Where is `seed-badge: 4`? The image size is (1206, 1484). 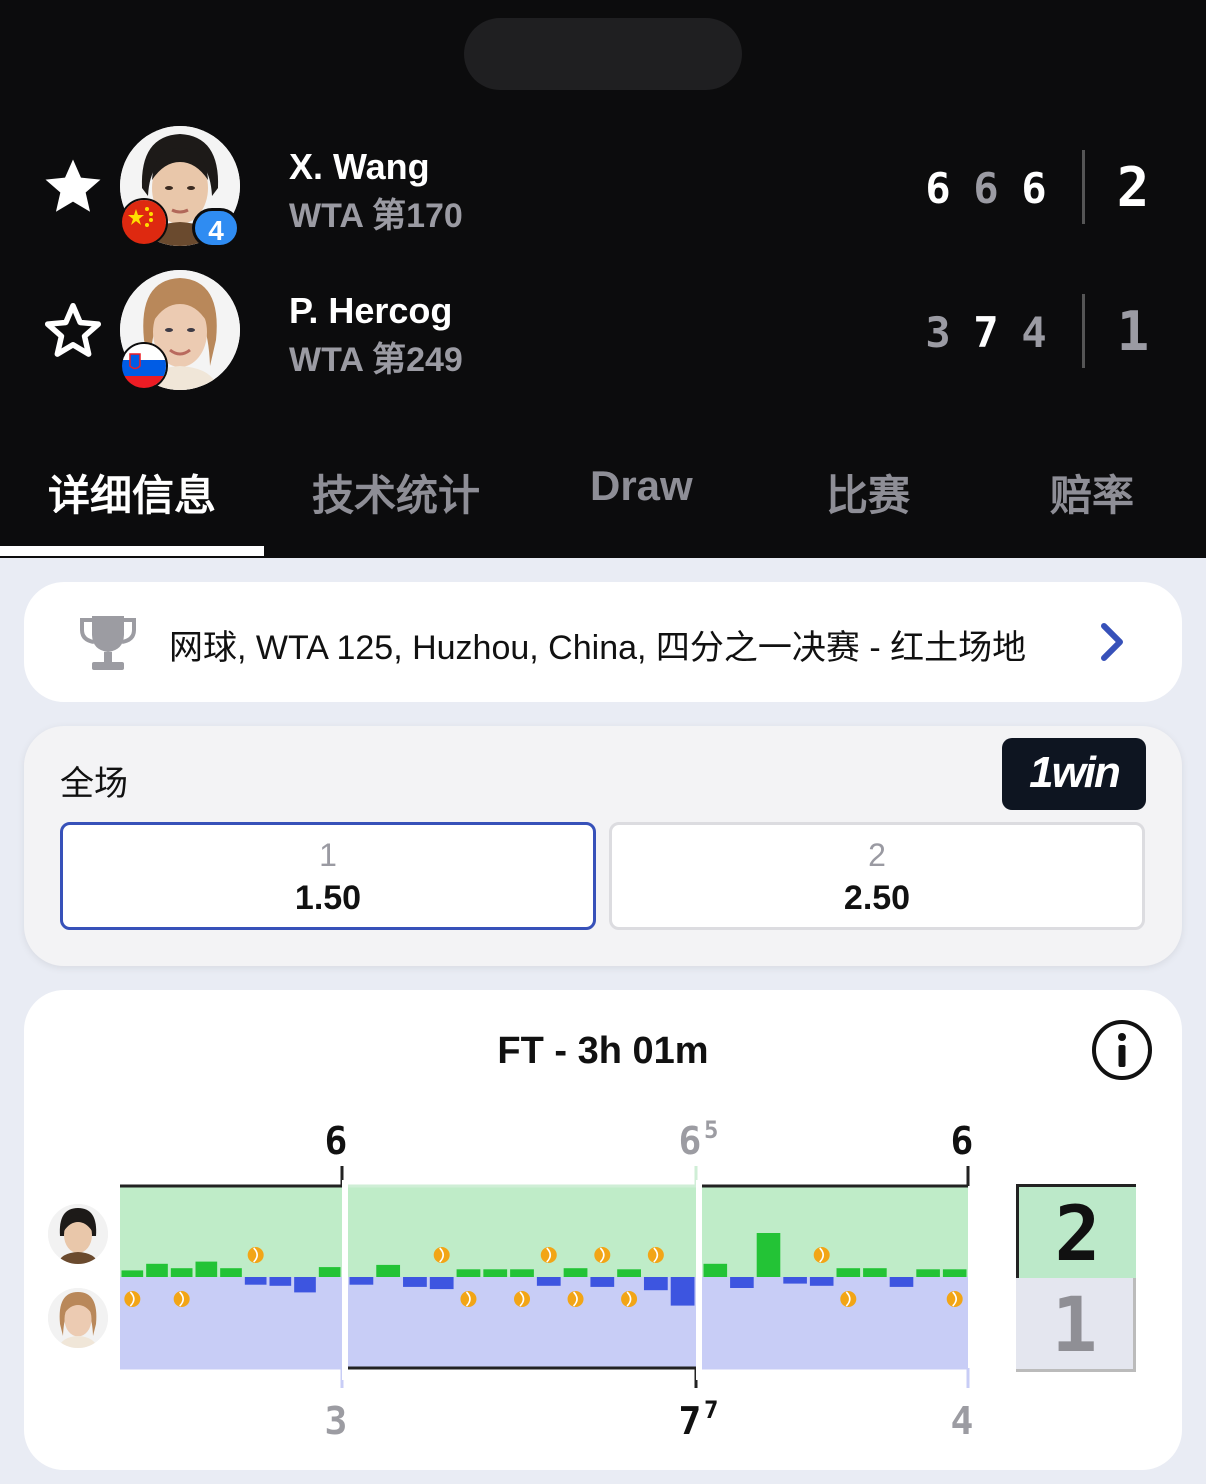
seed-badge: 4 is located at coordinates (216, 228).